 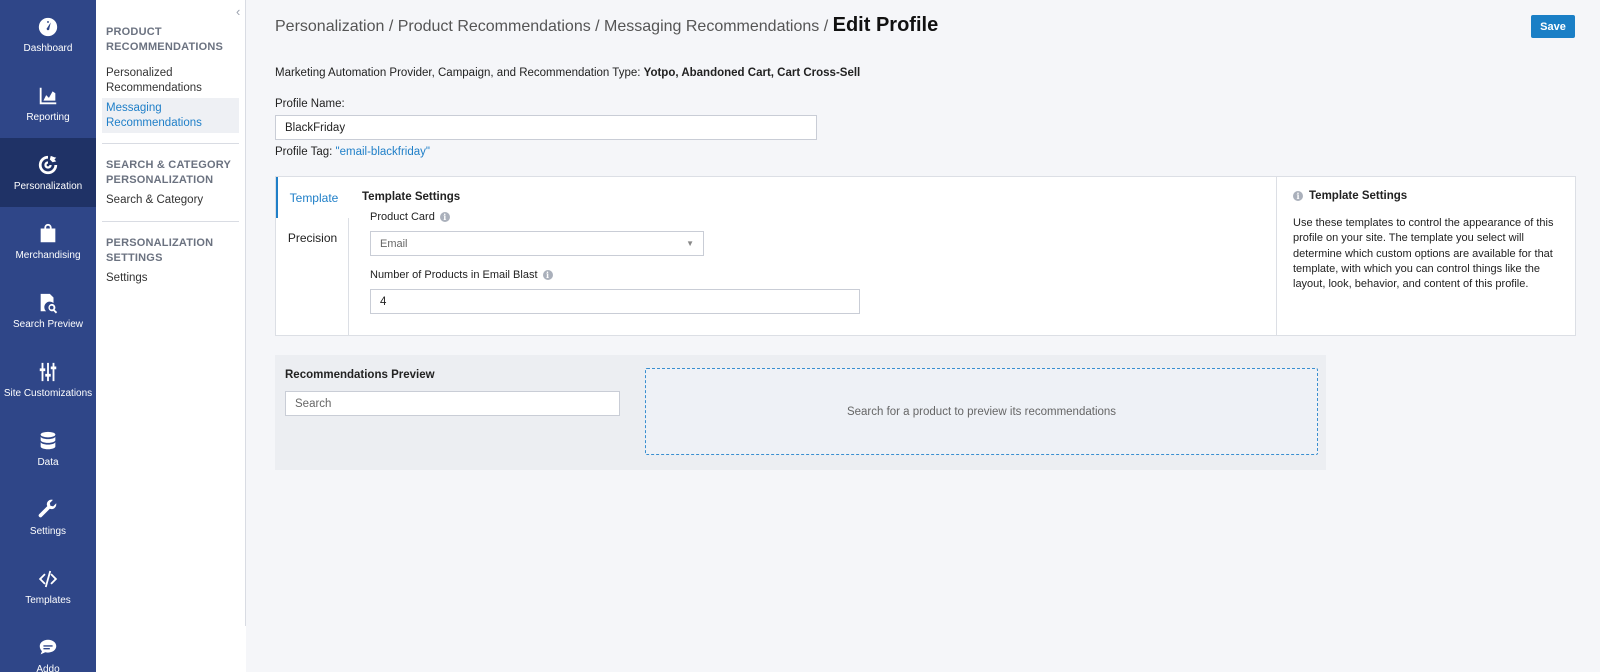 What do you see at coordinates (546, 127) in the screenshot?
I see `profile-name-input` at bounding box center [546, 127].